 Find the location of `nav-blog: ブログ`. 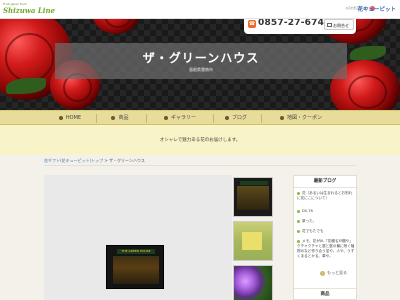

nav-blog: ブログ is located at coordinates (236, 118).